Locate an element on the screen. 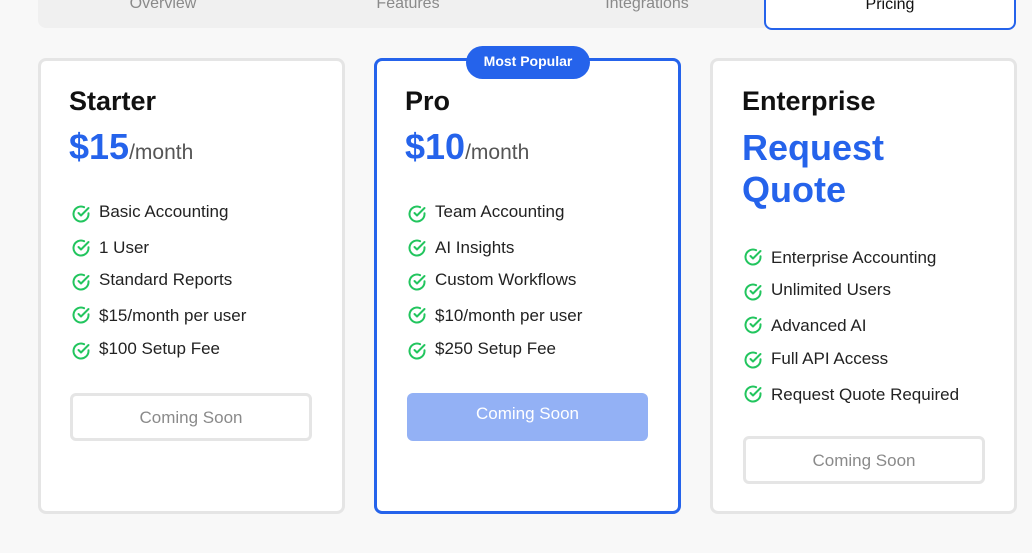 The width and height of the screenshot is (1032, 553). price-amount: $10 is located at coordinates (435, 146).